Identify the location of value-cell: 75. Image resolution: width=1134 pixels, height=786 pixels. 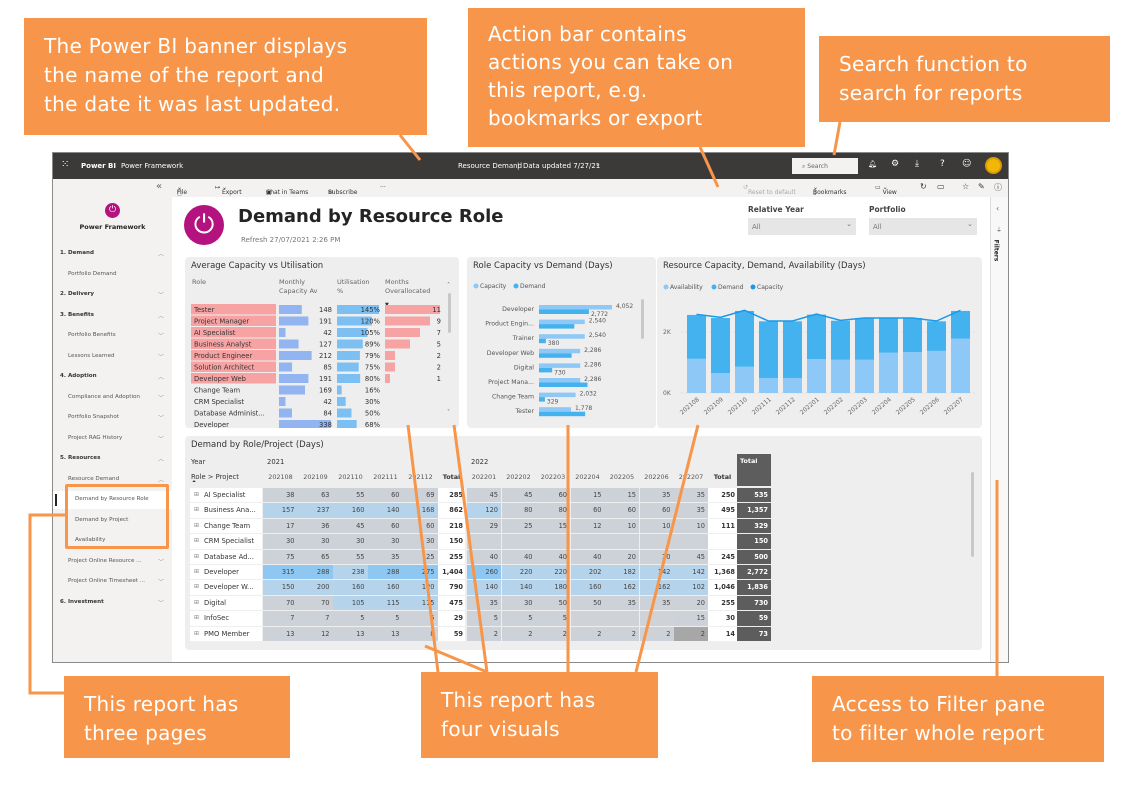
(280, 556).